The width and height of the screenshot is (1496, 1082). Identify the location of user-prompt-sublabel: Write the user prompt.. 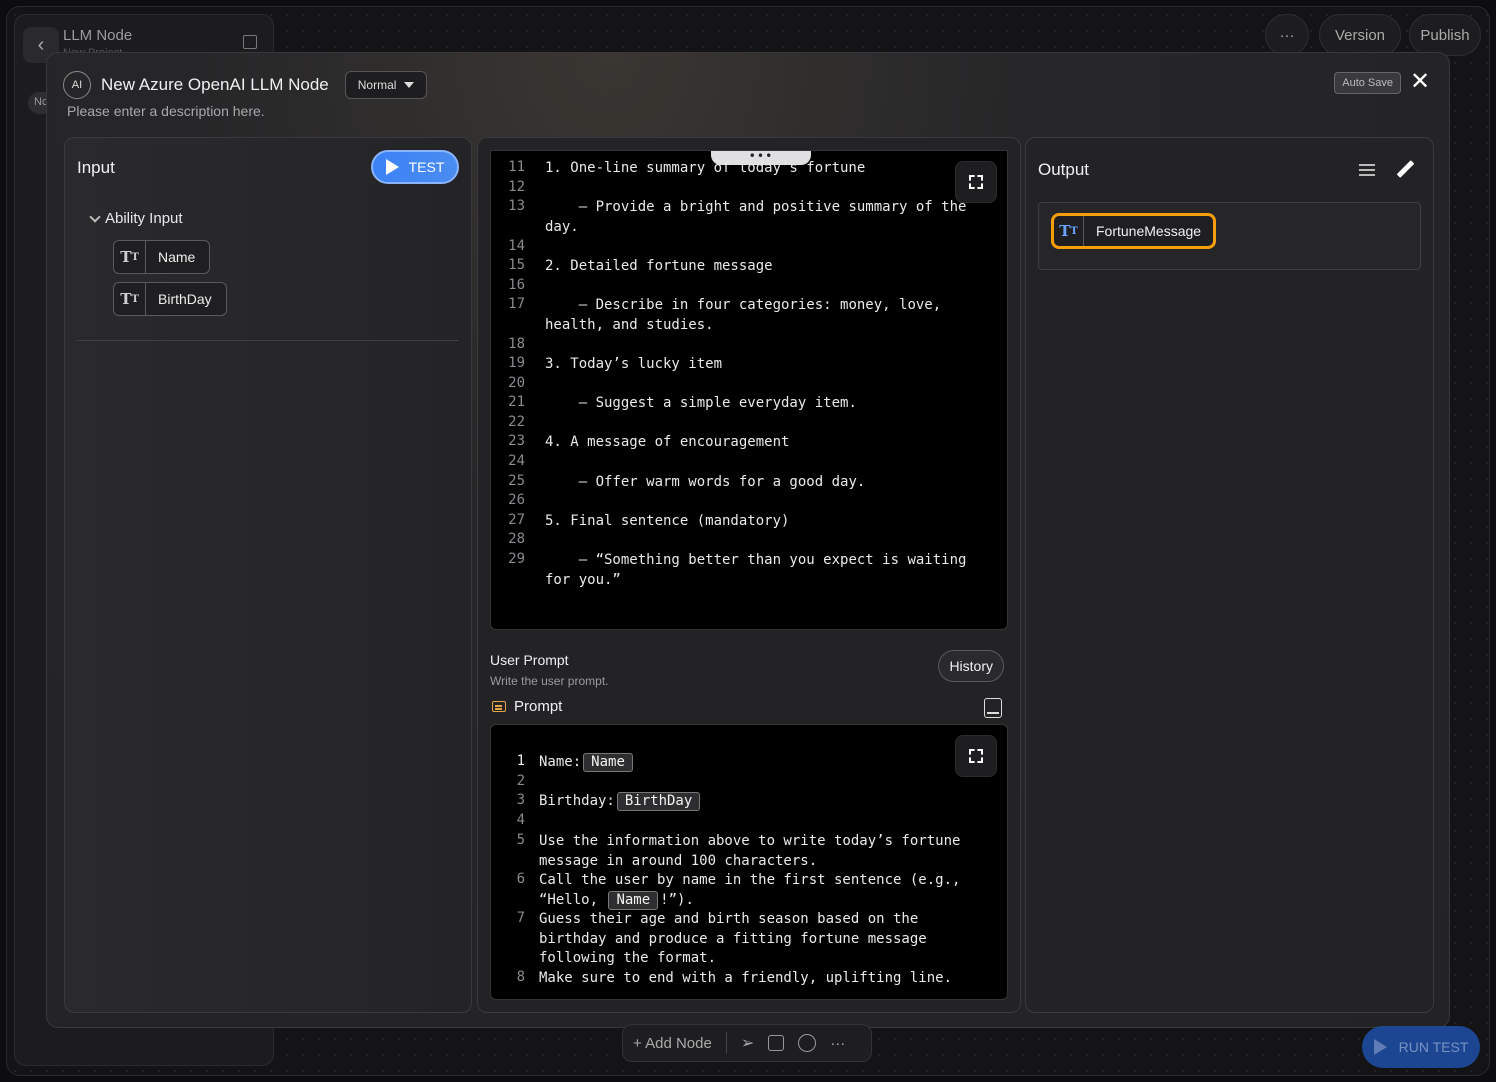
(549, 681).